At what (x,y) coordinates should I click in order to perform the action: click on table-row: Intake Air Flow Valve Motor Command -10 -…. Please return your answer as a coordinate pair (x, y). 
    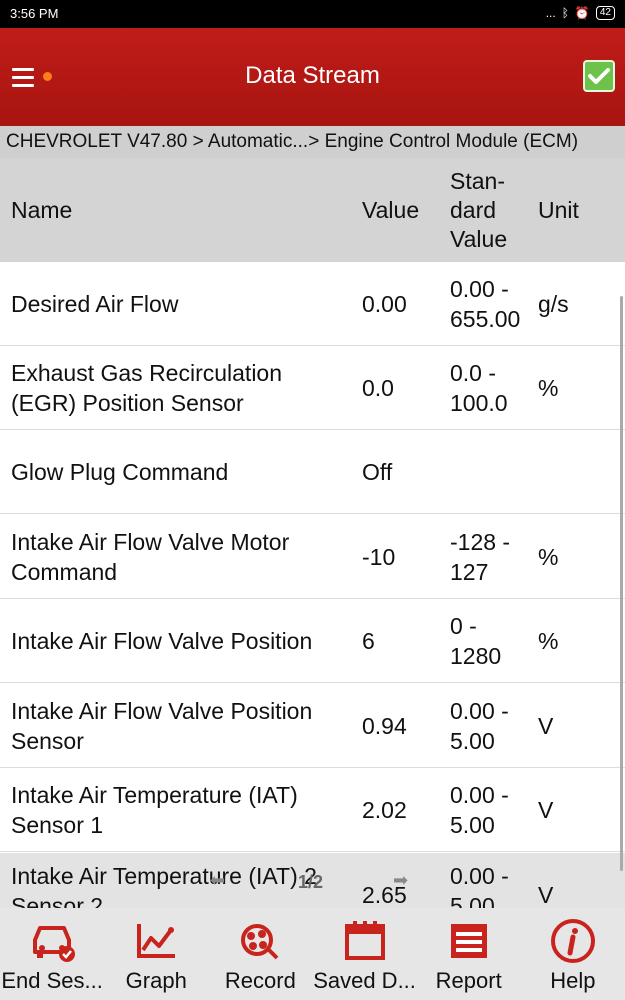
    Looking at the image, I should click on (312, 557).